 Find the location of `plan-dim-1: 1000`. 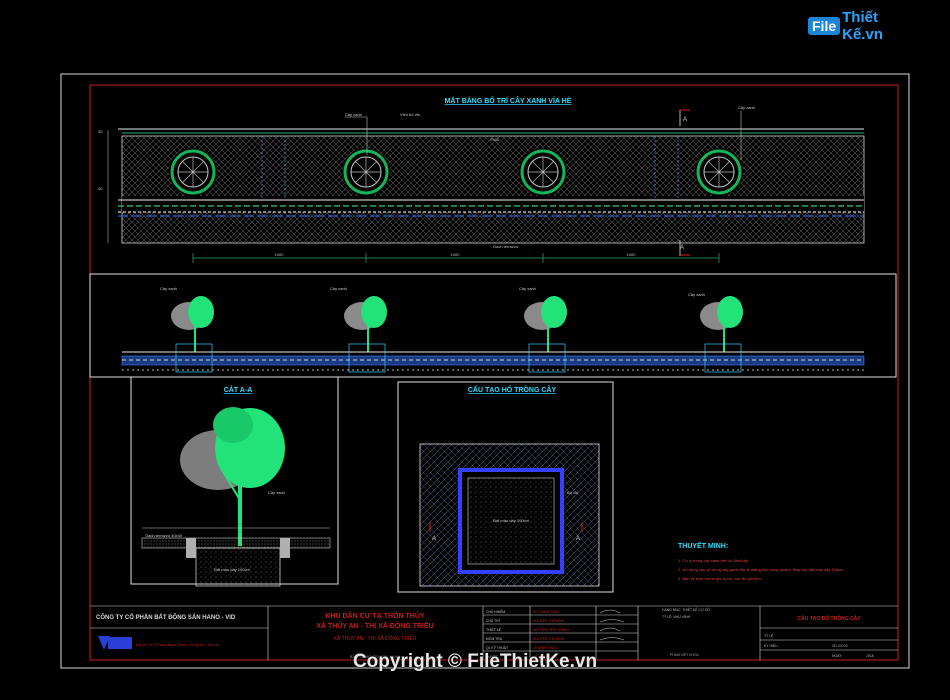

plan-dim-1: 1000 is located at coordinates (280, 254).